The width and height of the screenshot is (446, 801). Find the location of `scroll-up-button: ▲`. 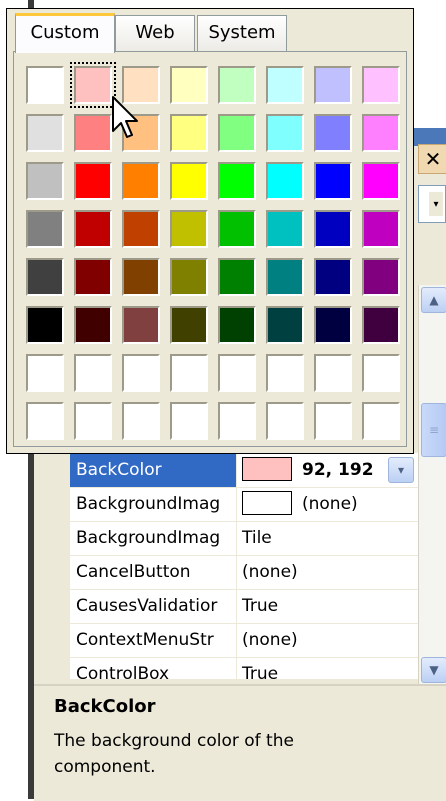

scroll-up-button: ▲ is located at coordinates (433, 300).